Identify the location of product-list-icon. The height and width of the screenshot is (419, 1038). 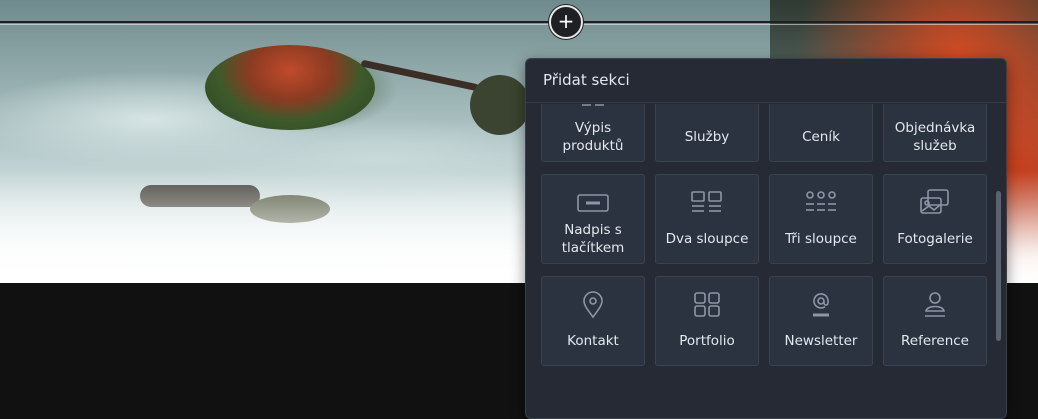
(593, 110).